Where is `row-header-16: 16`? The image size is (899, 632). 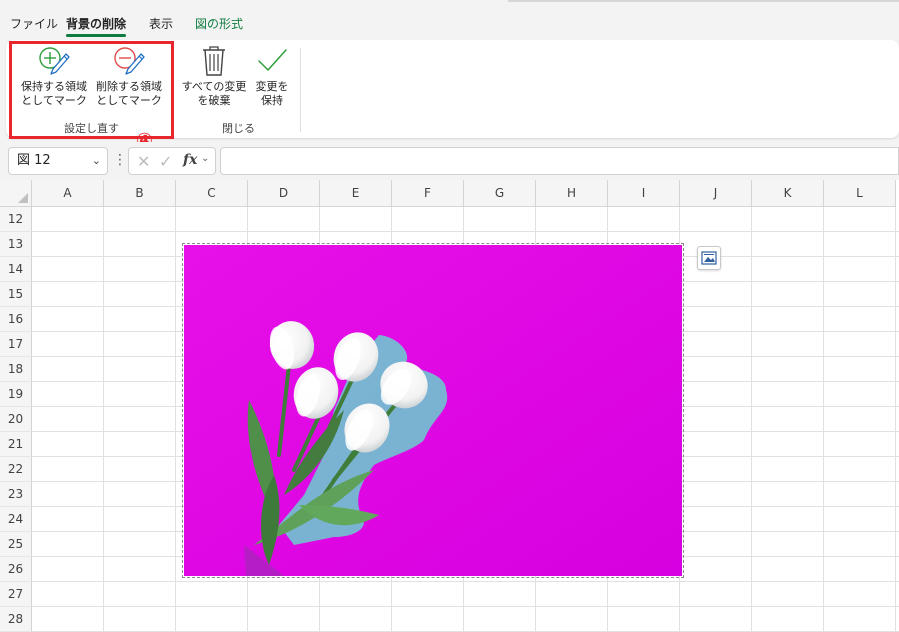
row-header-16: 16 is located at coordinates (16, 319).